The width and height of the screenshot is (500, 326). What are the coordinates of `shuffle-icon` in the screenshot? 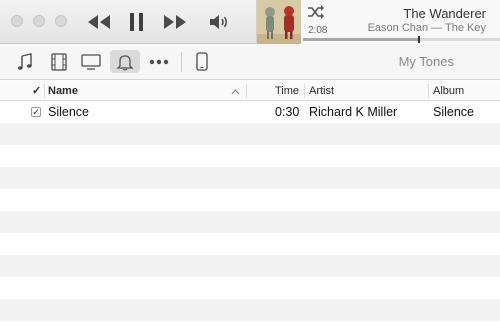 It's located at (316, 13).